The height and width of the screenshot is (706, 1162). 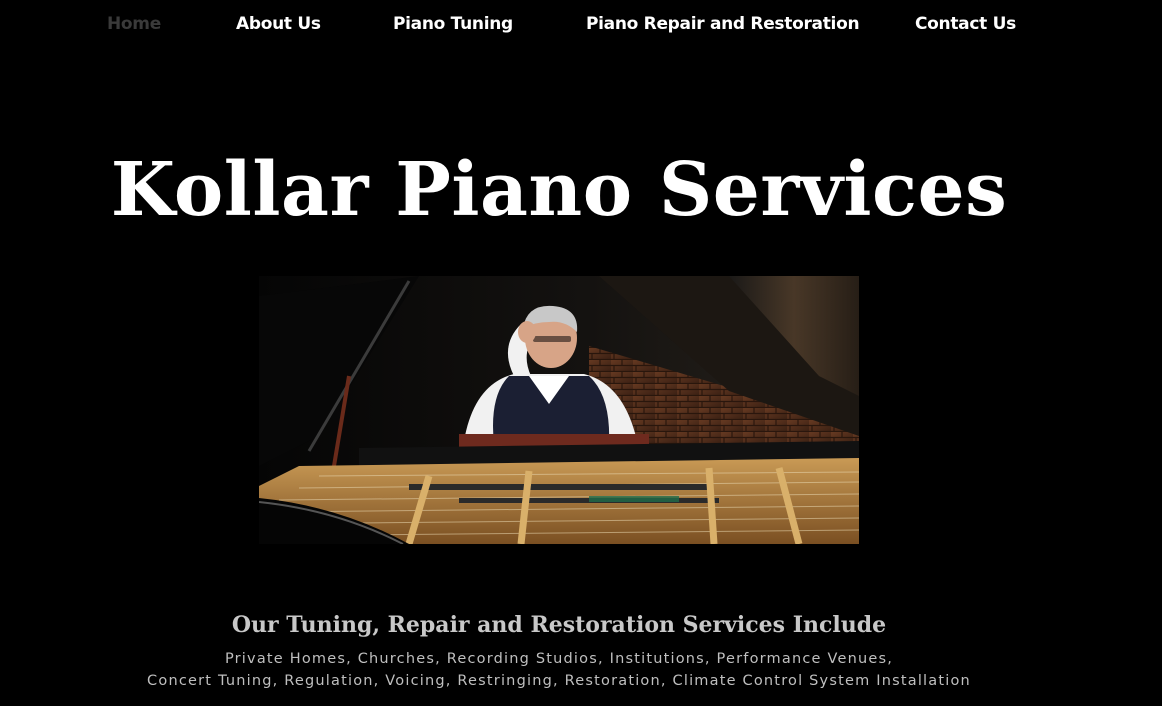 I want to click on nav-item-home: Home, so click(x=134, y=24).